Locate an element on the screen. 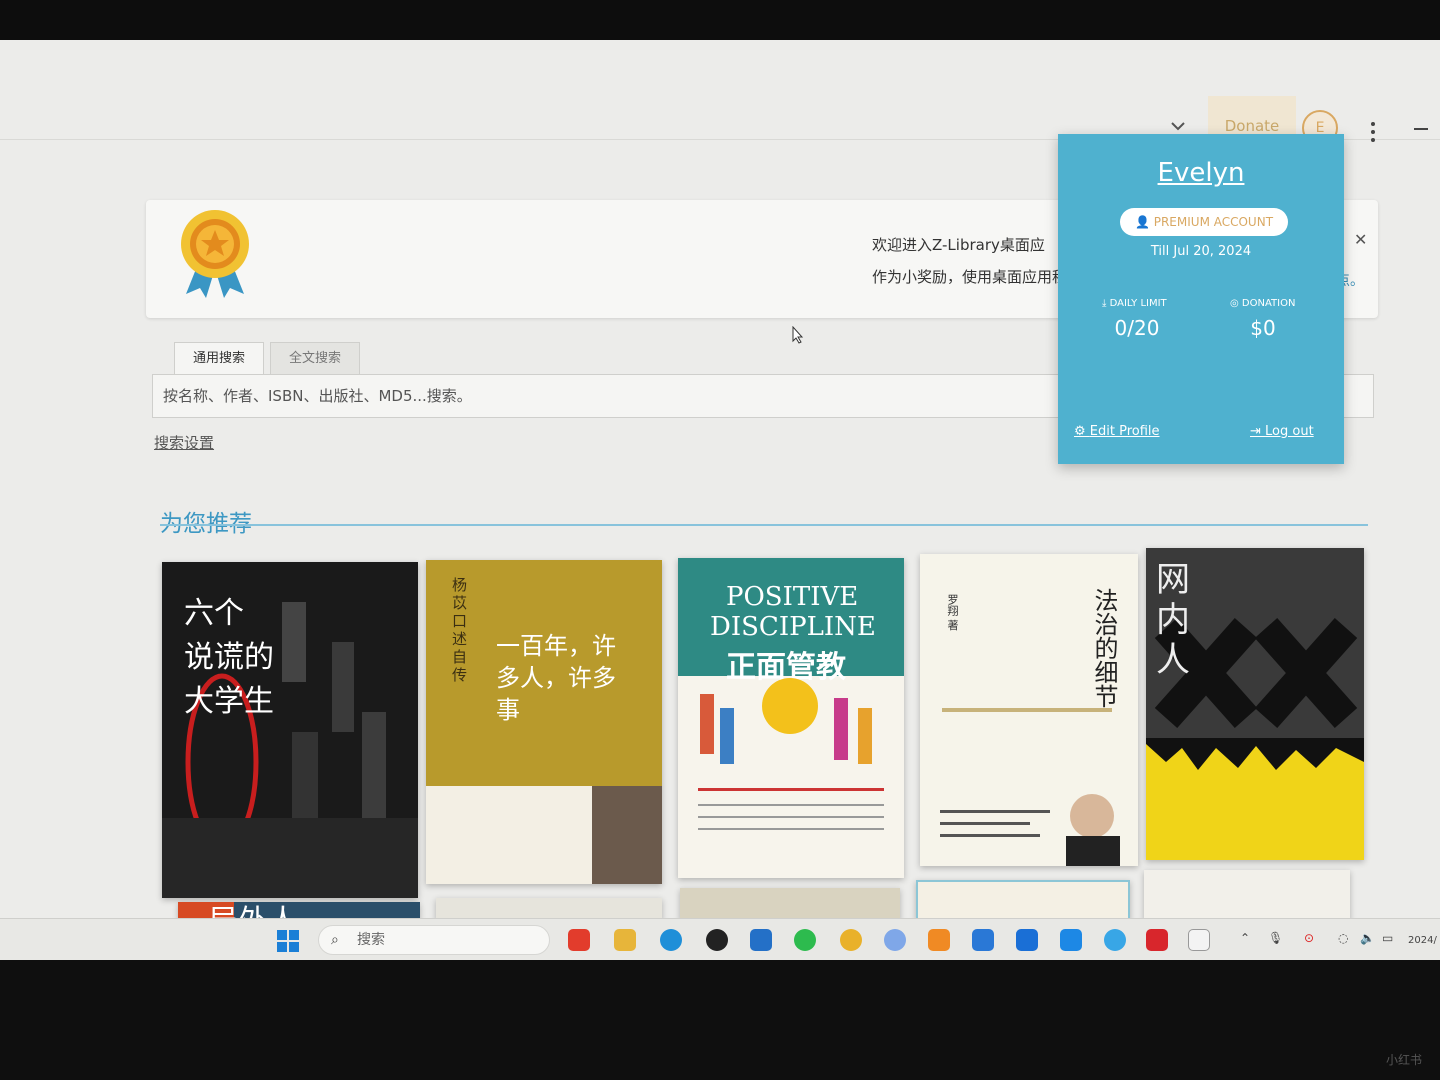 Image resolution: width=1440 pixels, height=1080 pixels. logout-link: ⇥ Log out is located at coordinates (1282, 431).